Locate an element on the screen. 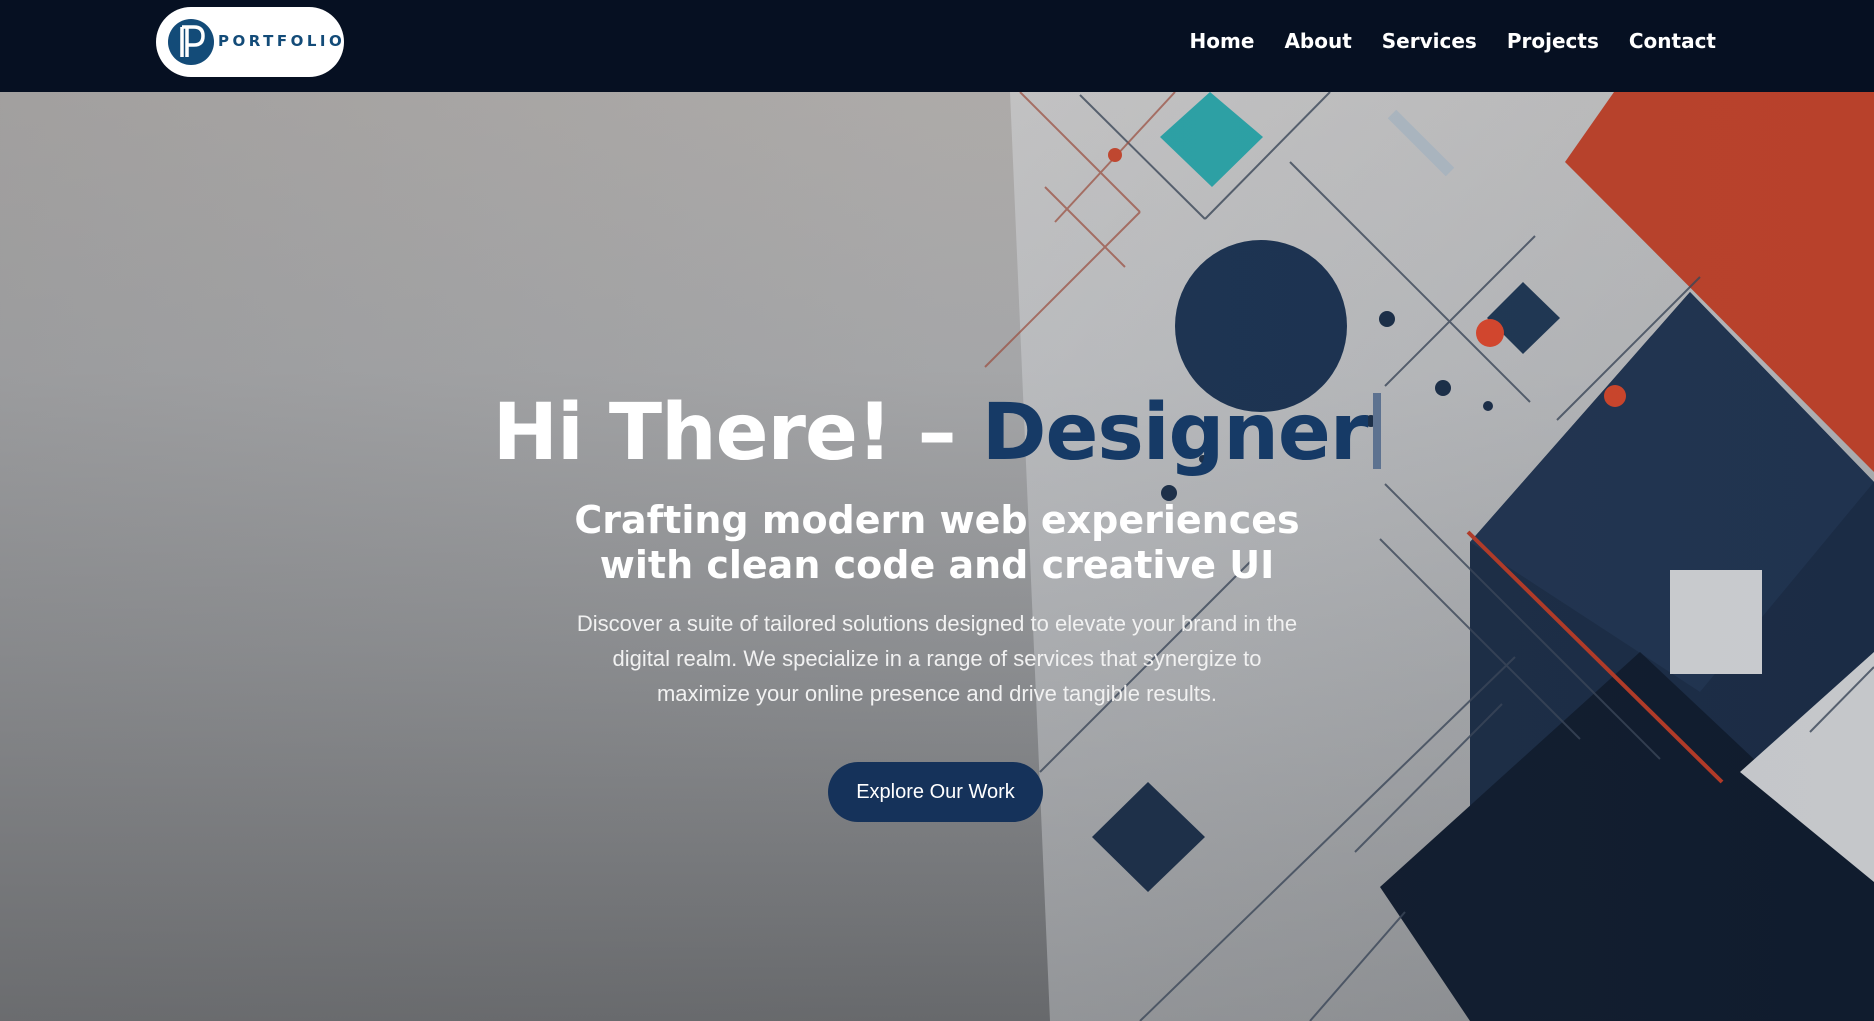  p-monogram-icon is located at coordinates (191, 42).